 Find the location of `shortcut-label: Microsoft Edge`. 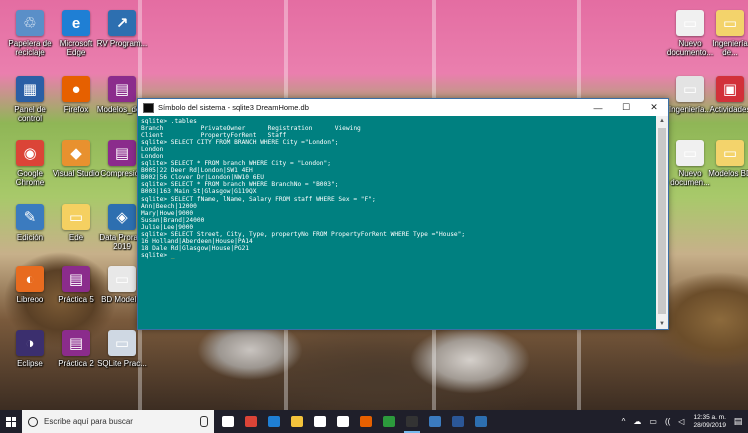

shortcut-label: Microsoft Edge is located at coordinates (76, 48).